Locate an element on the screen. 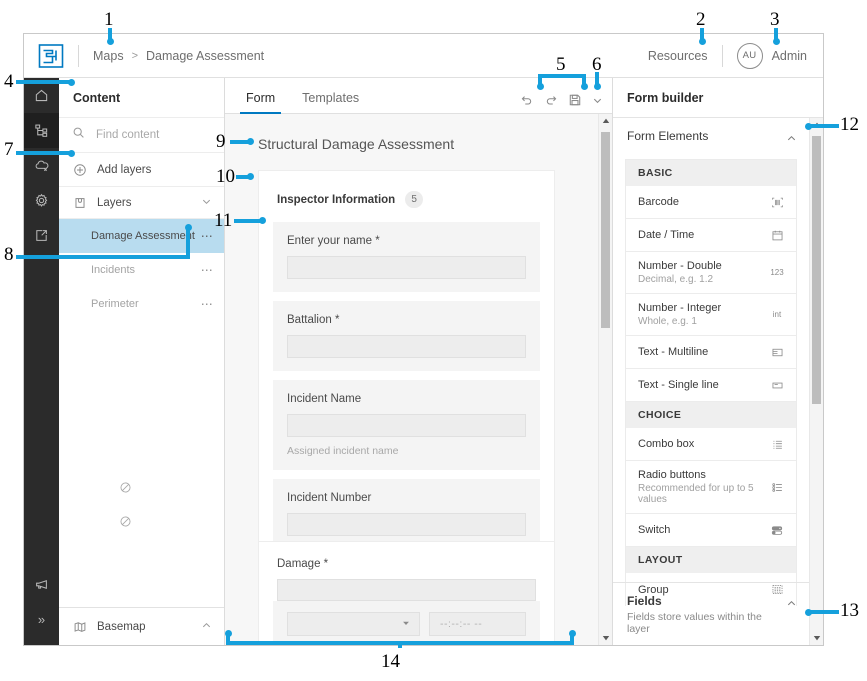  form-field-name: Enter your name * is located at coordinates (406, 257).